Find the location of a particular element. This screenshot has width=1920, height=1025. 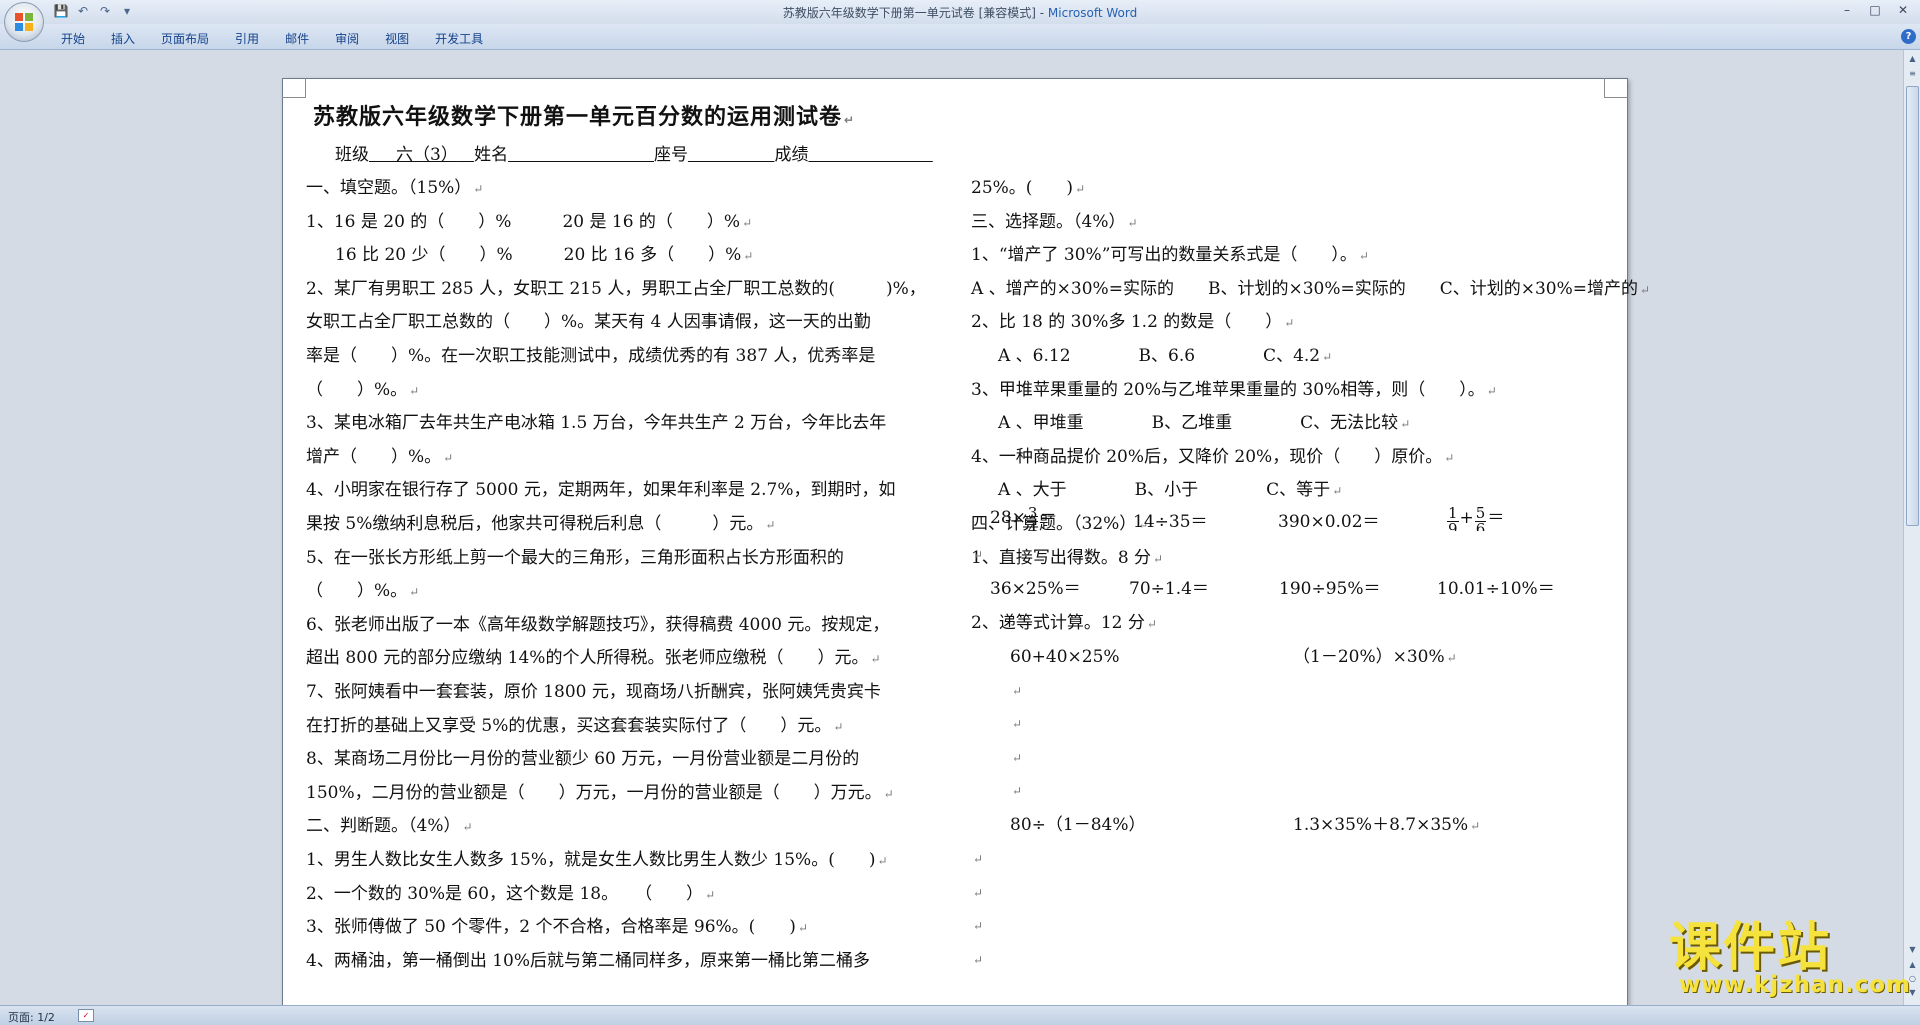

calc-item-2: 14÷35＝ is located at coordinates (1170, 522).